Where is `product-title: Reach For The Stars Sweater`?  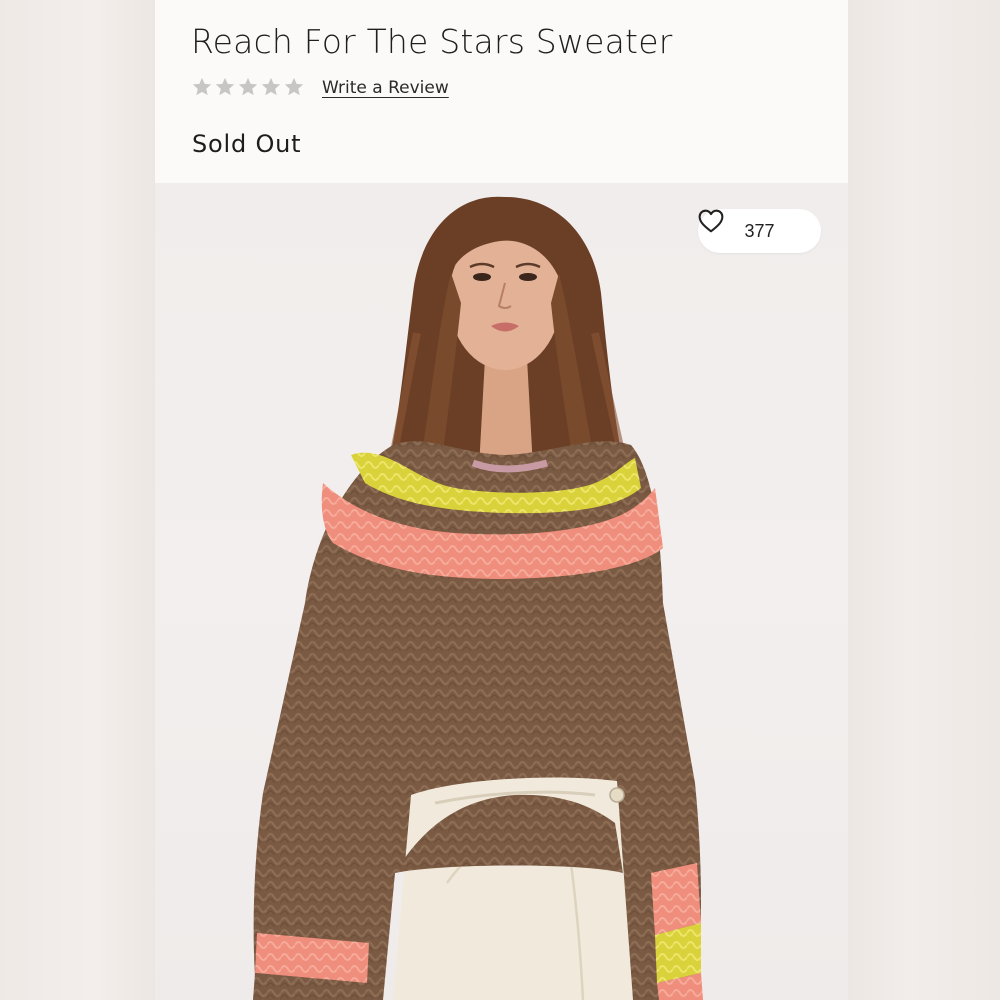
product-title: Reach For The Stars Sweater is located at coordinates (432, 41).